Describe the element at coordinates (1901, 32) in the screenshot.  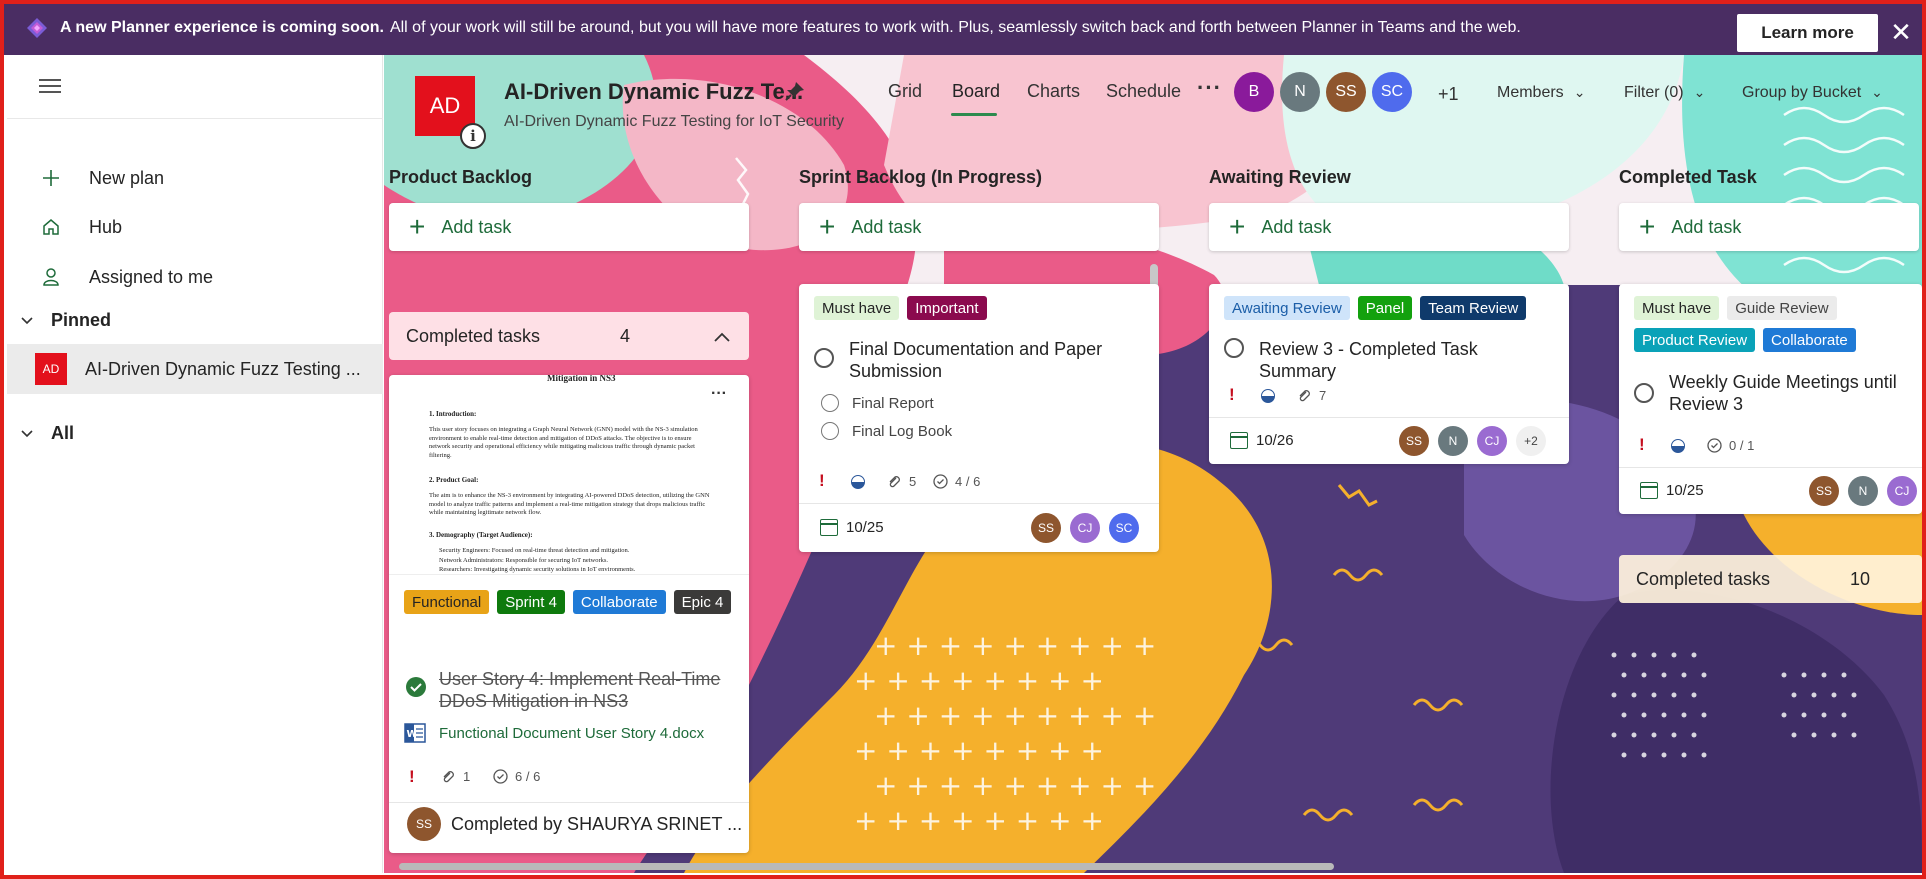
I see `close-banner-button: ✕` at that location.